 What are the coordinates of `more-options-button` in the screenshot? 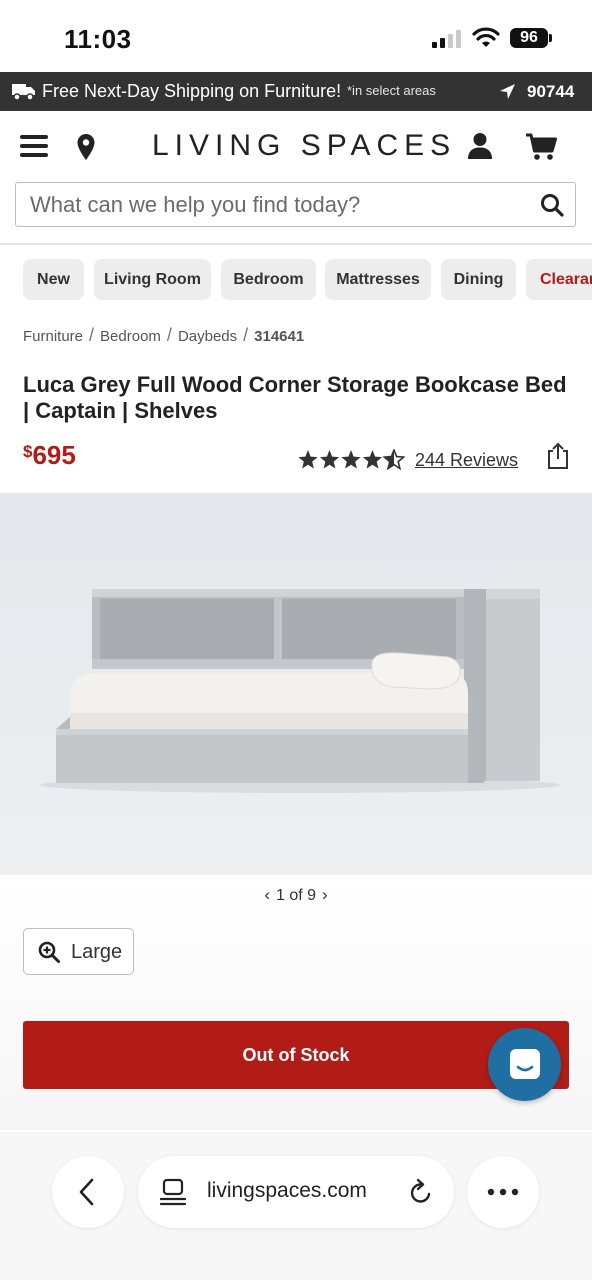 It's located at (503, 1192).